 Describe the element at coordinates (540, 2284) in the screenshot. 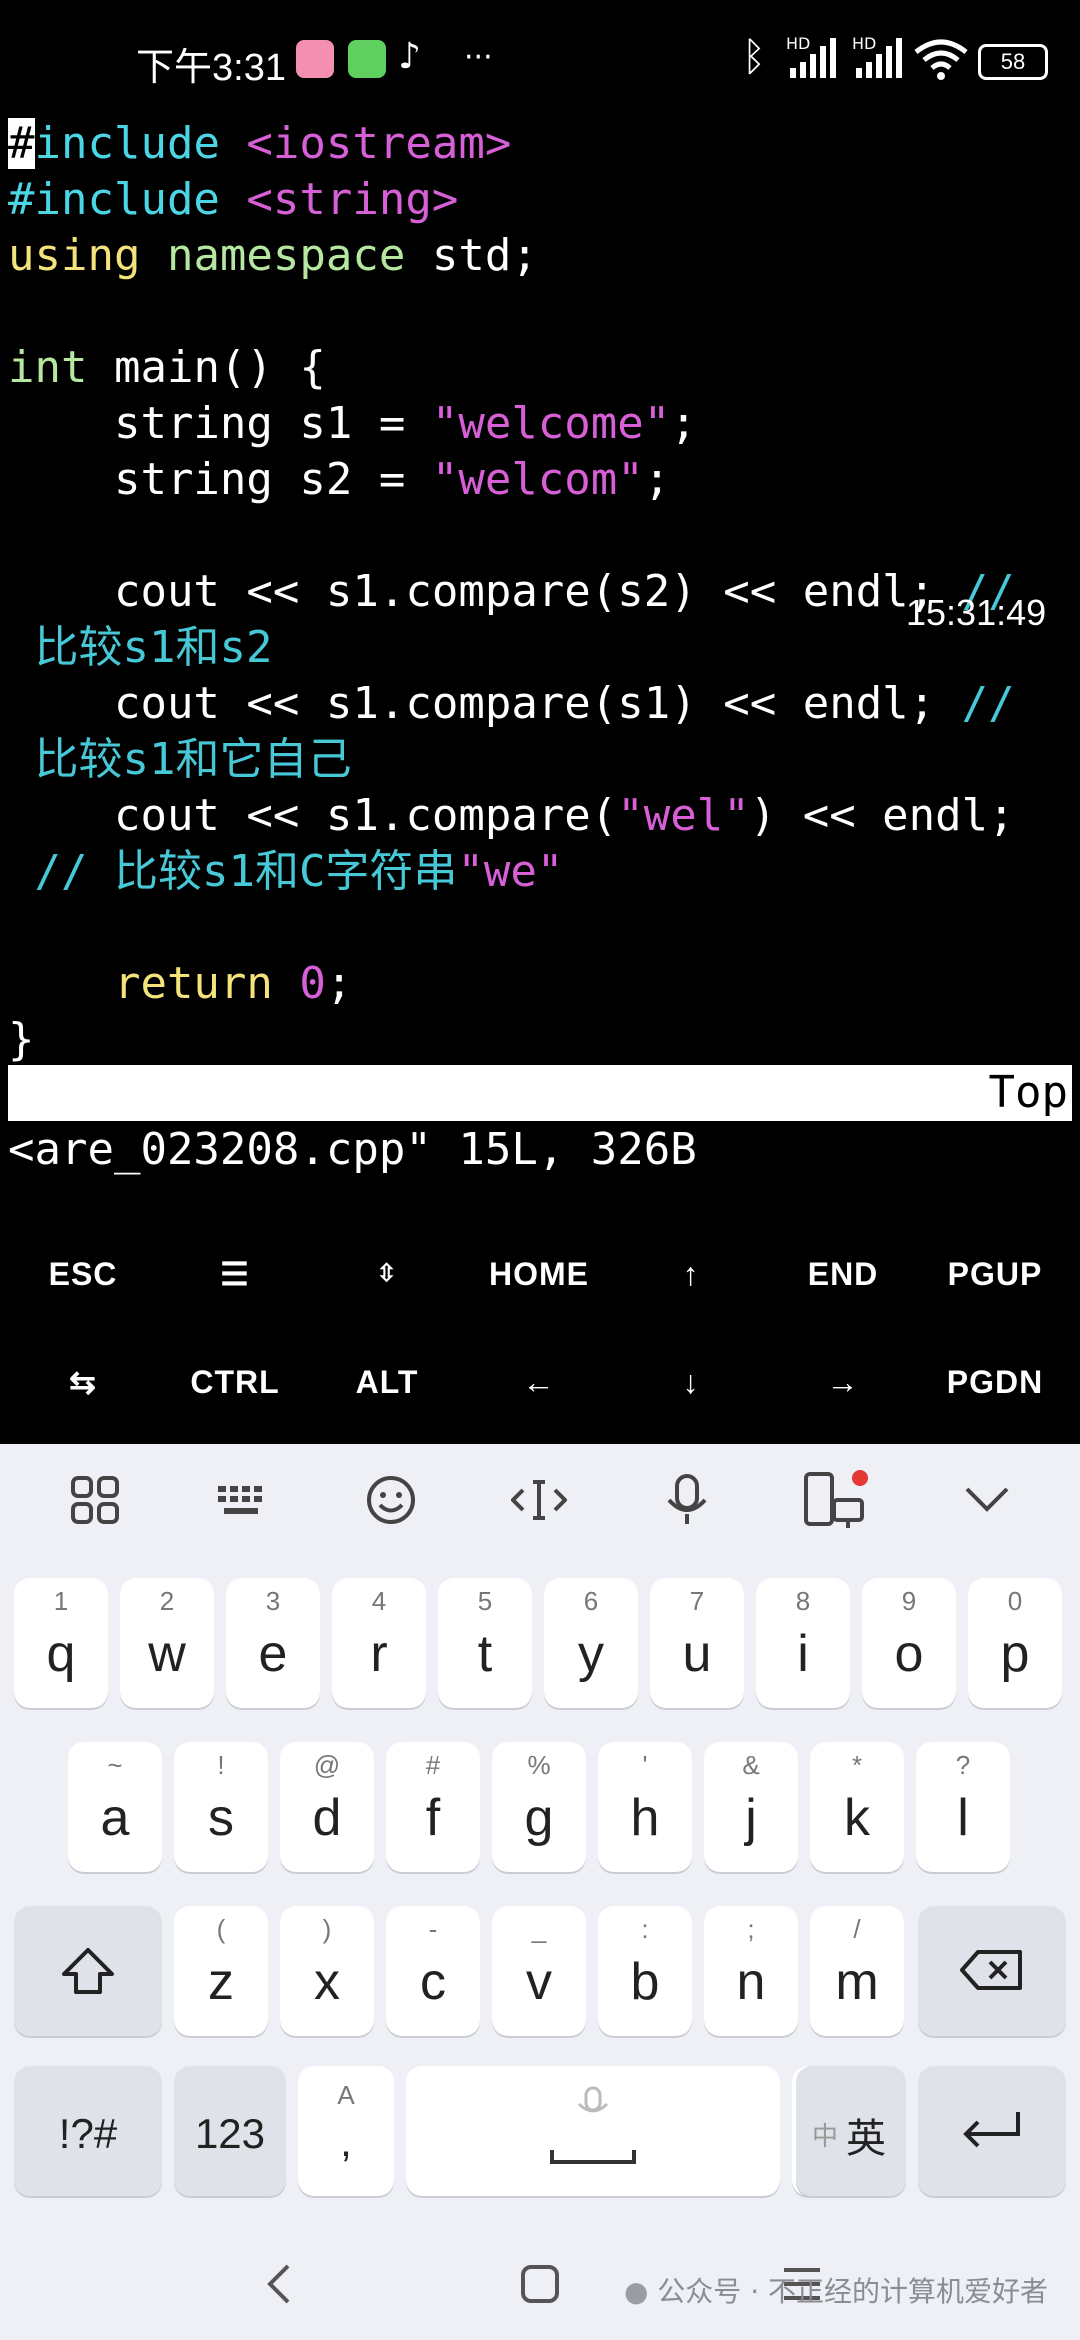

I see `home-icon` at that location.